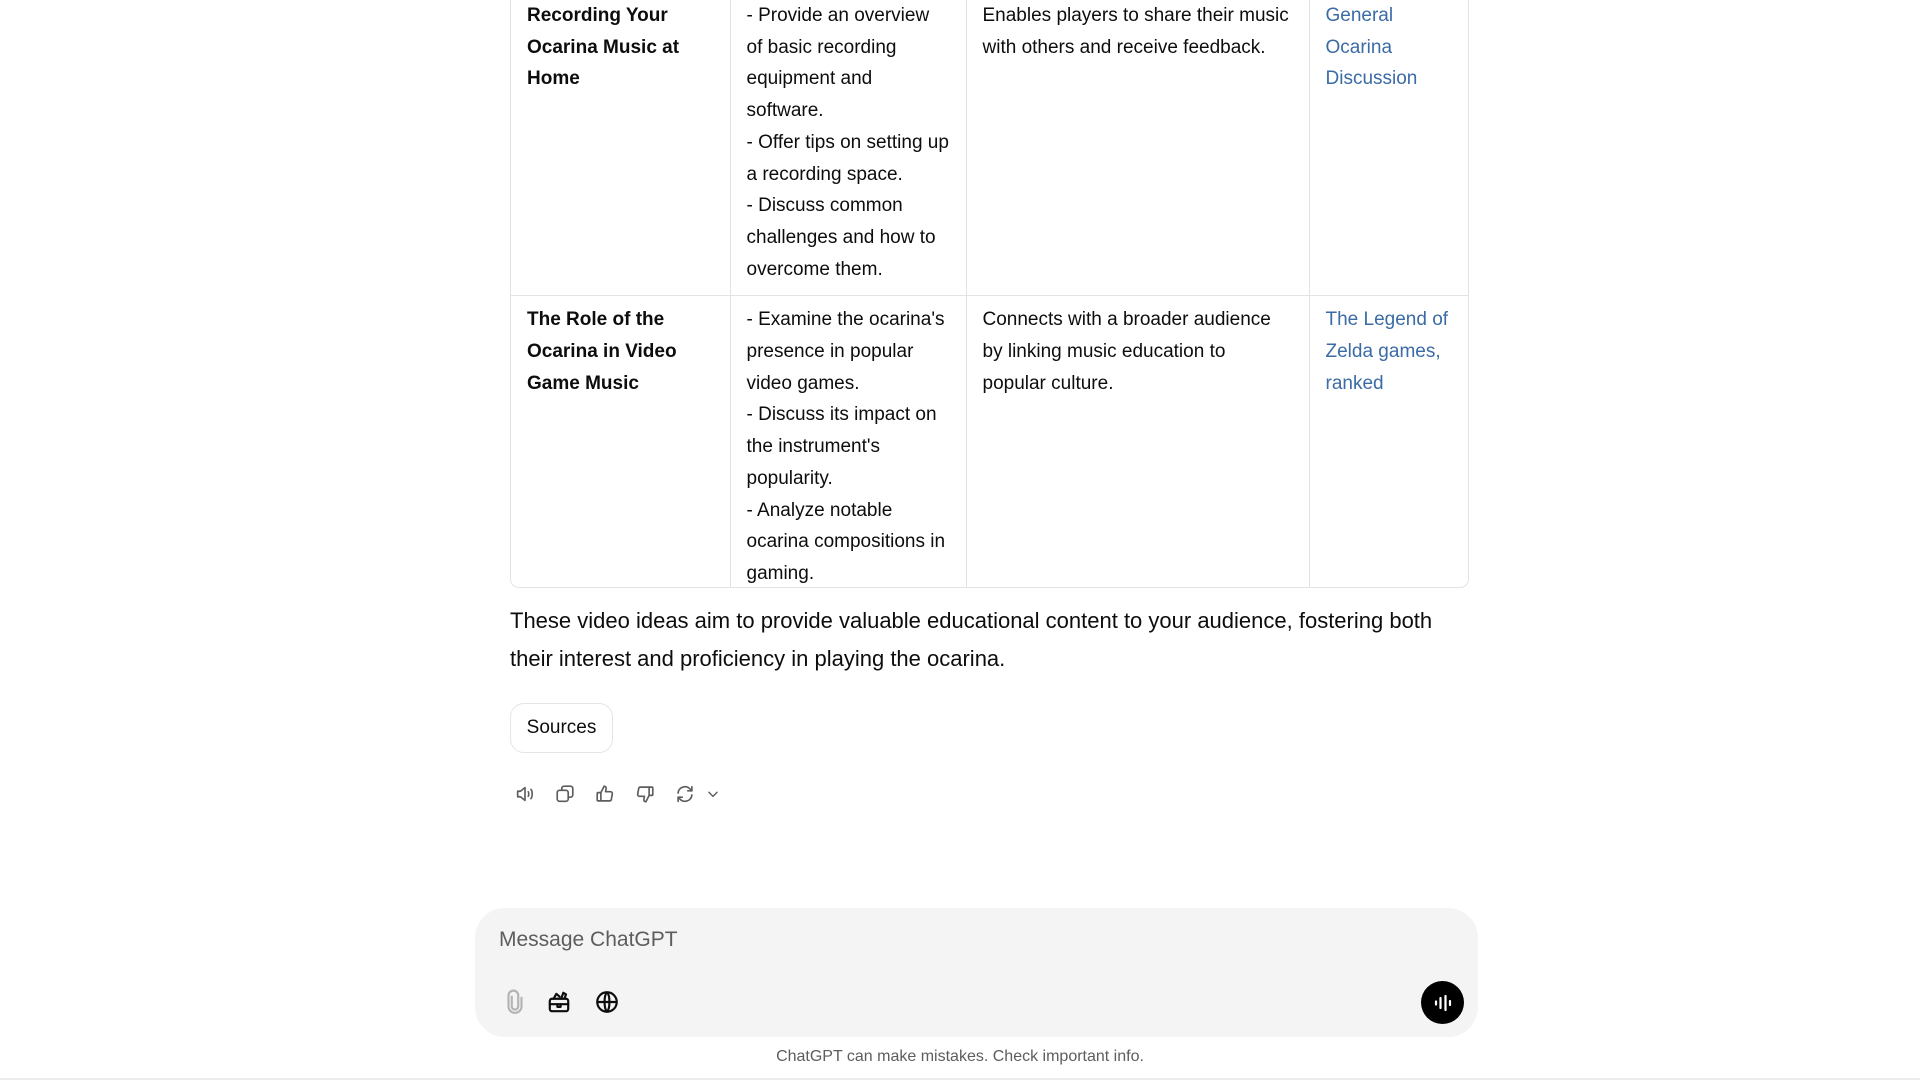 The image size is (1920, 1080). I want to click on chevron-down-icon, so click(713, 794).